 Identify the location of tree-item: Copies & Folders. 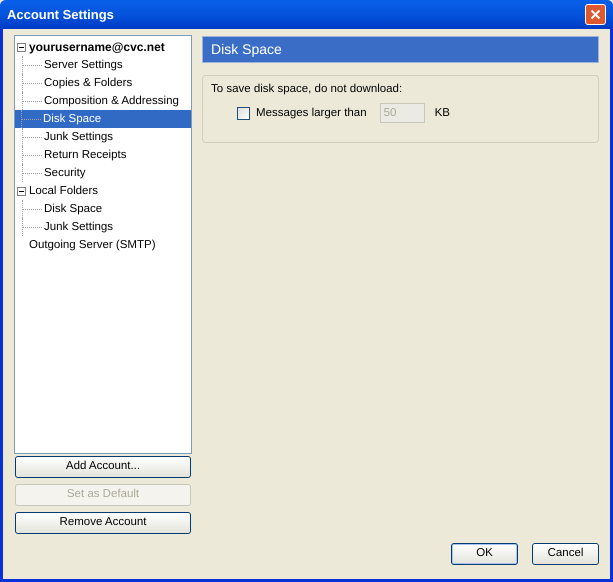
(88, 83).